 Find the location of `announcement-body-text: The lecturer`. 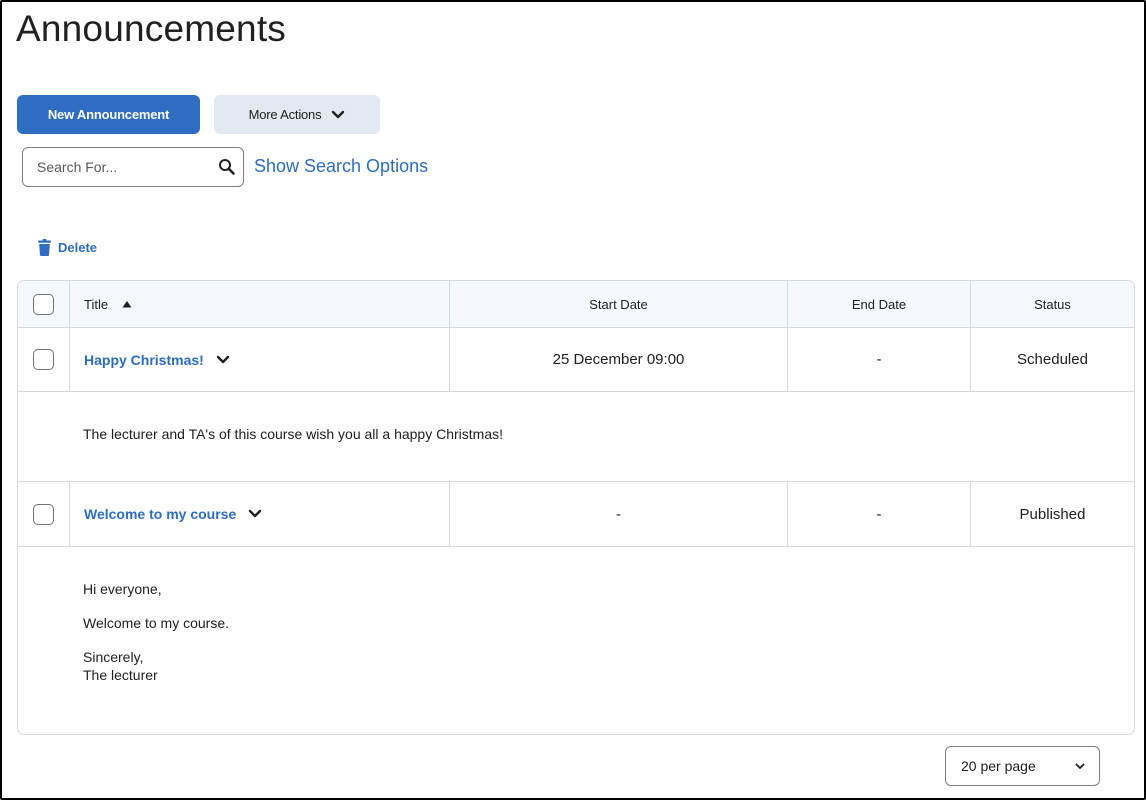

announcement-body-text: The lecturer is located at coordinates (120, 675).